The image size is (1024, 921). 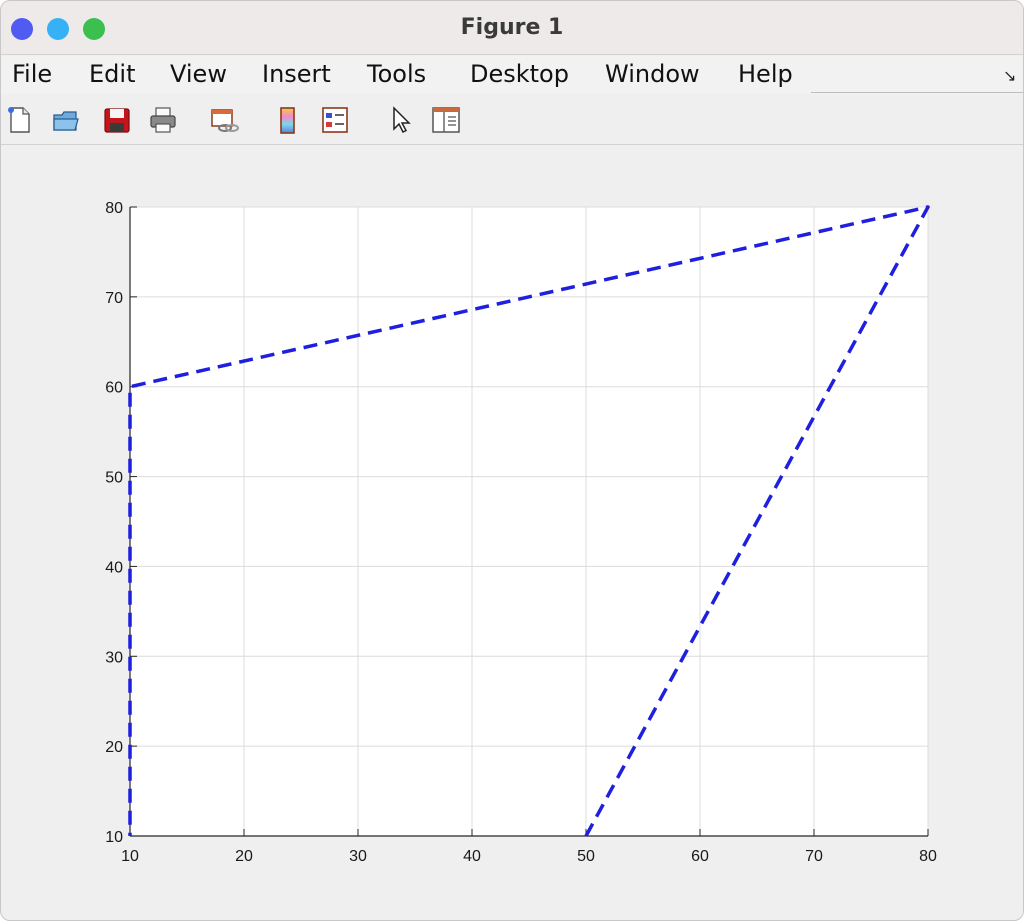 I want to click on y-tick-label: 10, so click(x=114, y=837).